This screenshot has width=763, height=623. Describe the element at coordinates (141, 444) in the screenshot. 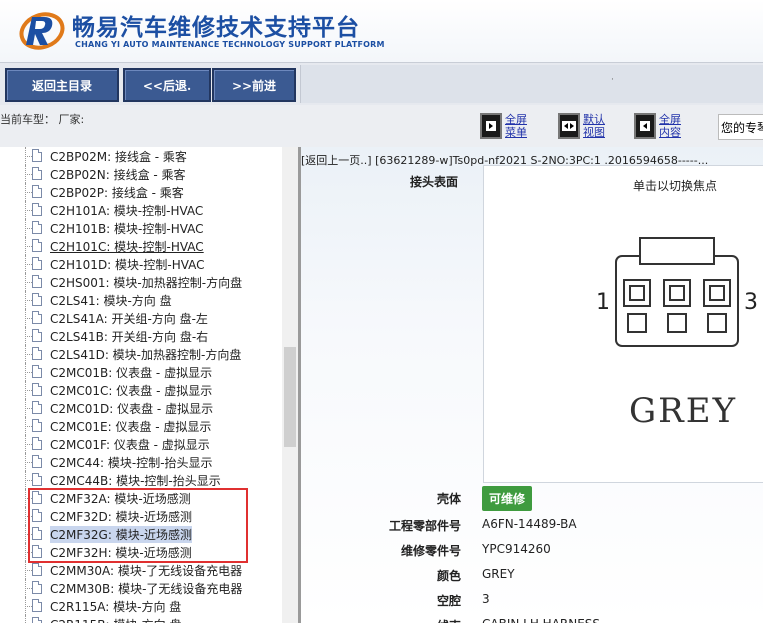

I see `tree-item: C2MC01F: 仪表盘 - 虚拟显示` at that location.